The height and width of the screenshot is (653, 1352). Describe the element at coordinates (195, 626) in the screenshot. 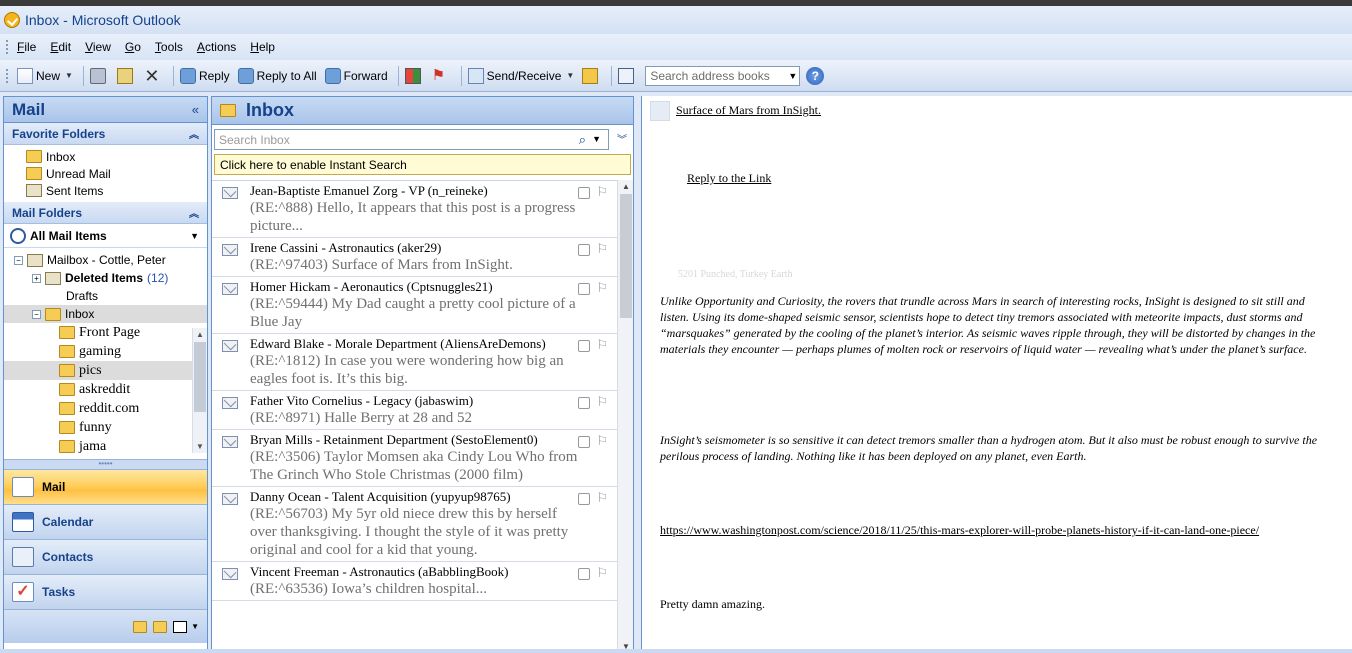

I see `configure-buttons-icon: ▼` at that location.